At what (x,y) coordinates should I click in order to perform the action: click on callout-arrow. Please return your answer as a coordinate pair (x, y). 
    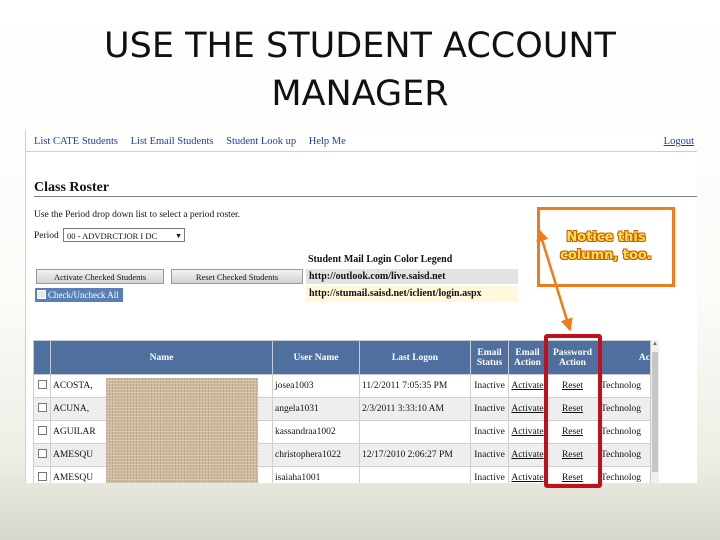
    Looking at the image, I should click on (554, 280).